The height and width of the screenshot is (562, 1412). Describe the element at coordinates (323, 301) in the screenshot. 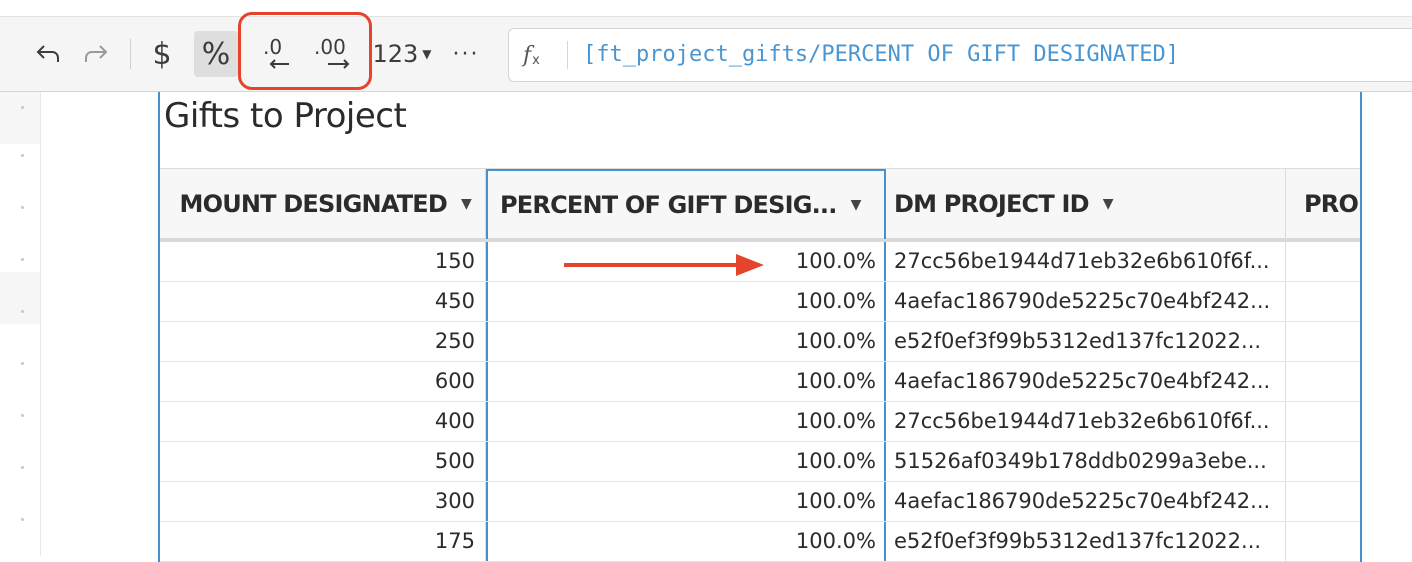

I see `amount-cell: 450` at that location.